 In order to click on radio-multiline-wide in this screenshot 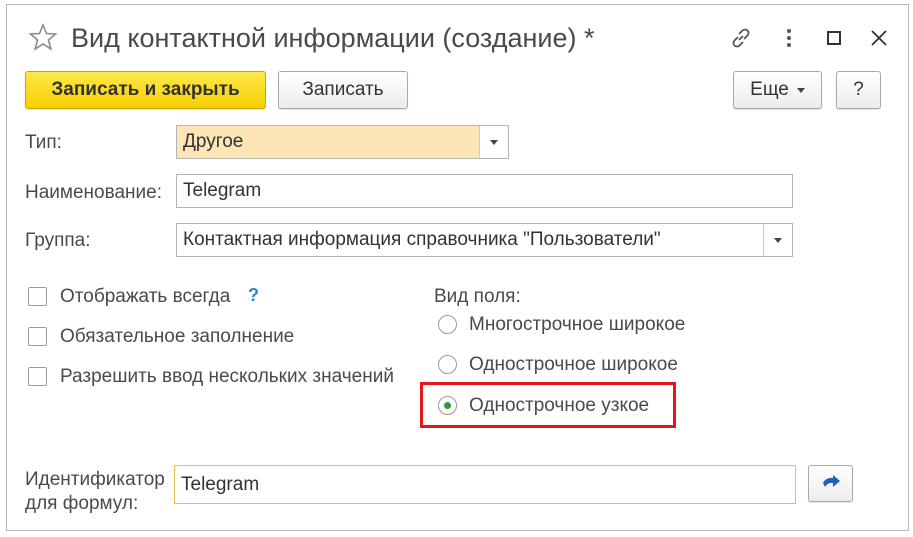, I will do `click(447, 324)`.